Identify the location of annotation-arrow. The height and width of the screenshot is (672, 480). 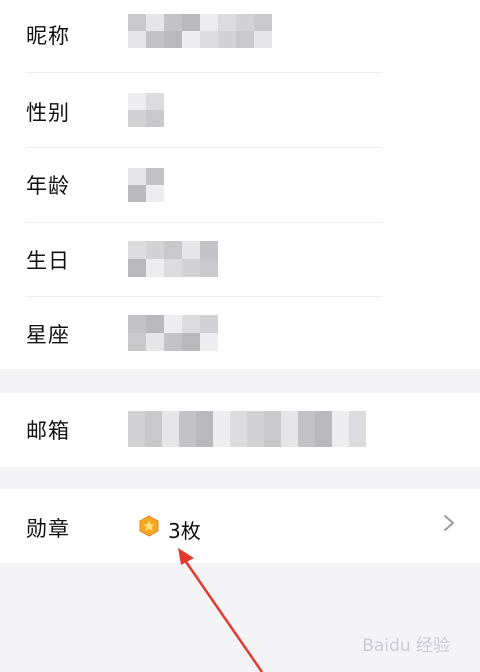
(221, 610).